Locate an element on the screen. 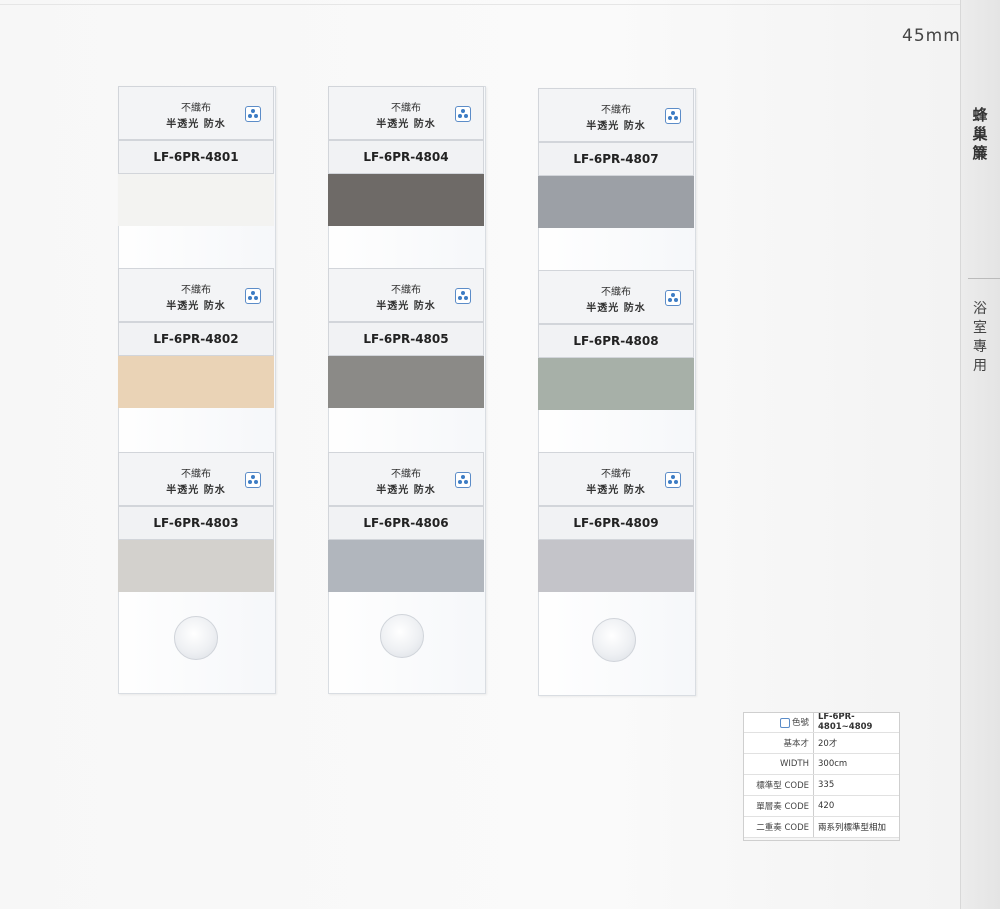  color-key-icon is located at coordinates (784, 722).